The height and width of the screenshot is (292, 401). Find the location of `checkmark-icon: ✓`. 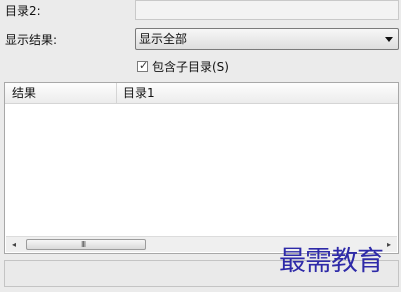

checkmark-icon: ✓ is located at coordinates (144, 65).